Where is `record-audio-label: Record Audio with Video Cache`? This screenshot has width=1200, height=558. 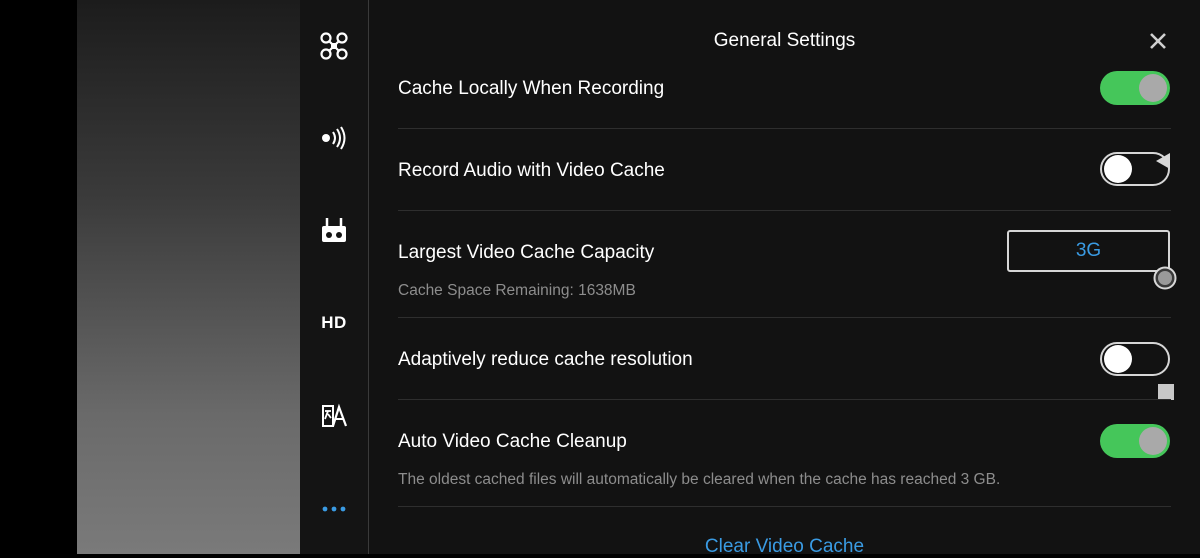 record-audio-label: Record Audio with Video Cache is located at coordinates (531, 170).